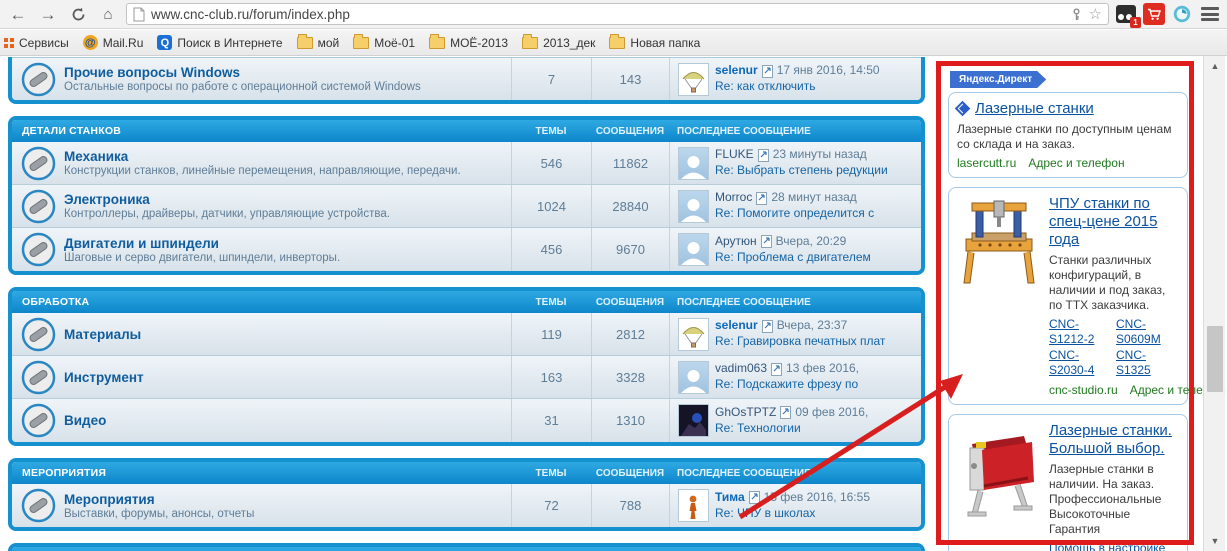 The height and width of the screenshot is (551, 1227). What do you see at coordinates (1128, 15) in the screenshot?
I see `extension-social-button: 1` at bounding box center [1128, 15].